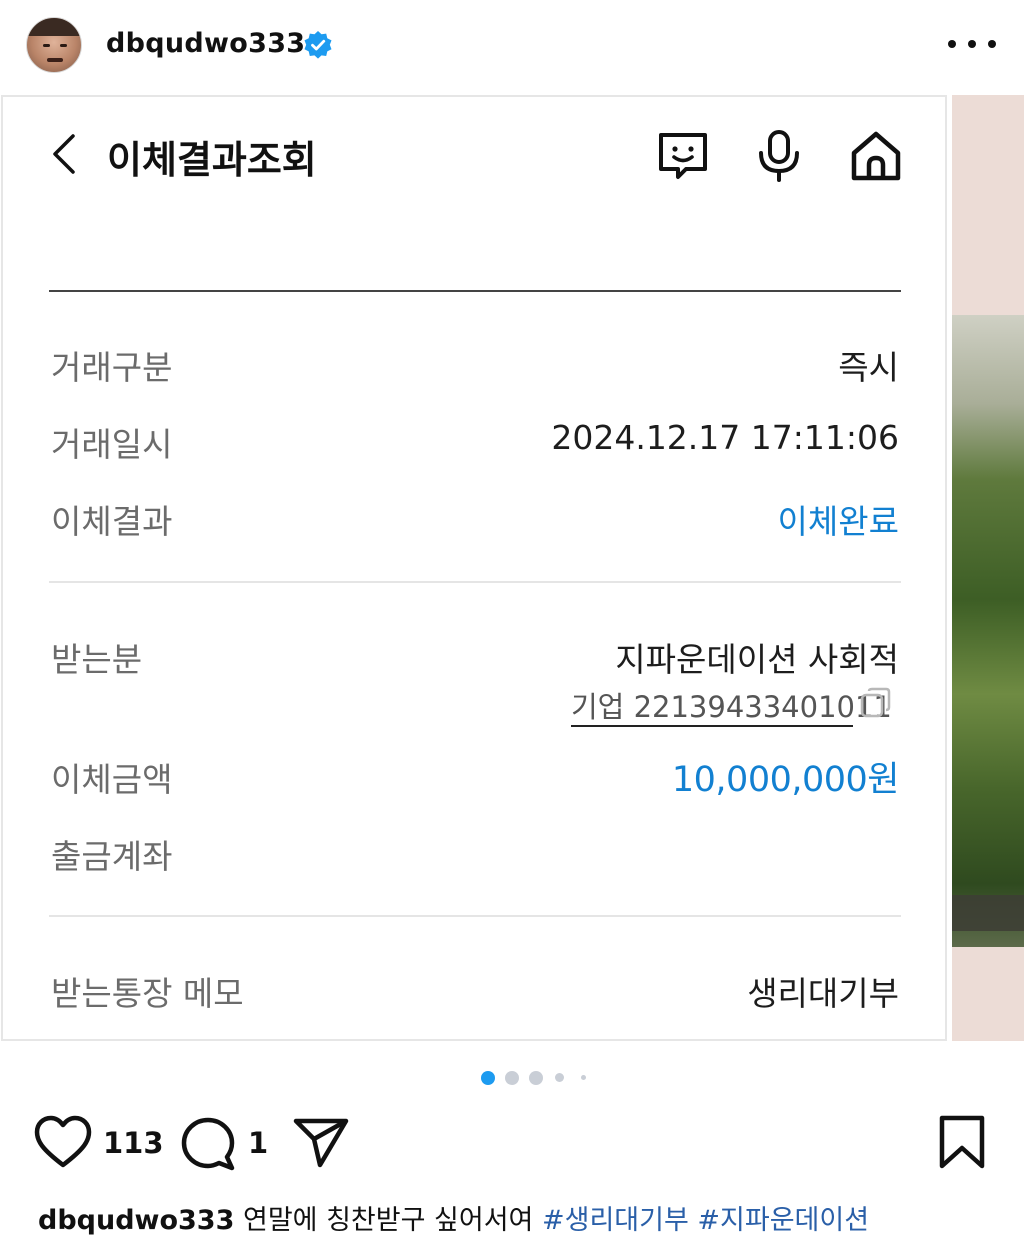  I want to click on next-image-railing, so click(988, 913).